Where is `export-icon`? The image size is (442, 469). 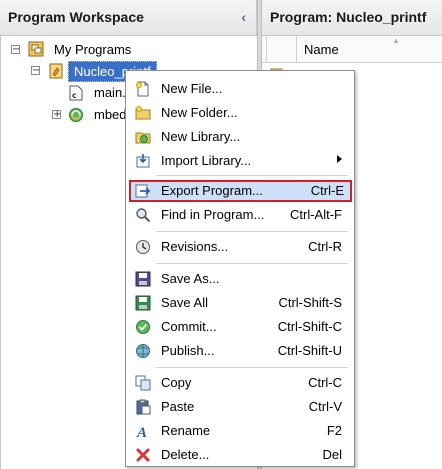
export-icon is located at coordinates (143, 191).